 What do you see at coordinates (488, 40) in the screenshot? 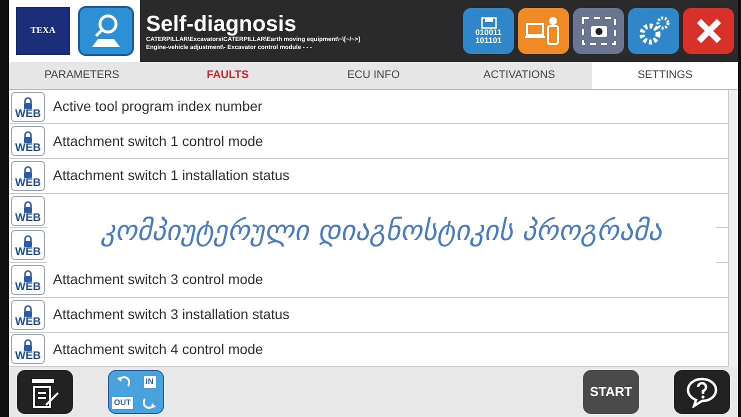
I see `binary-text: 101101` at bounding box center [488, 40].